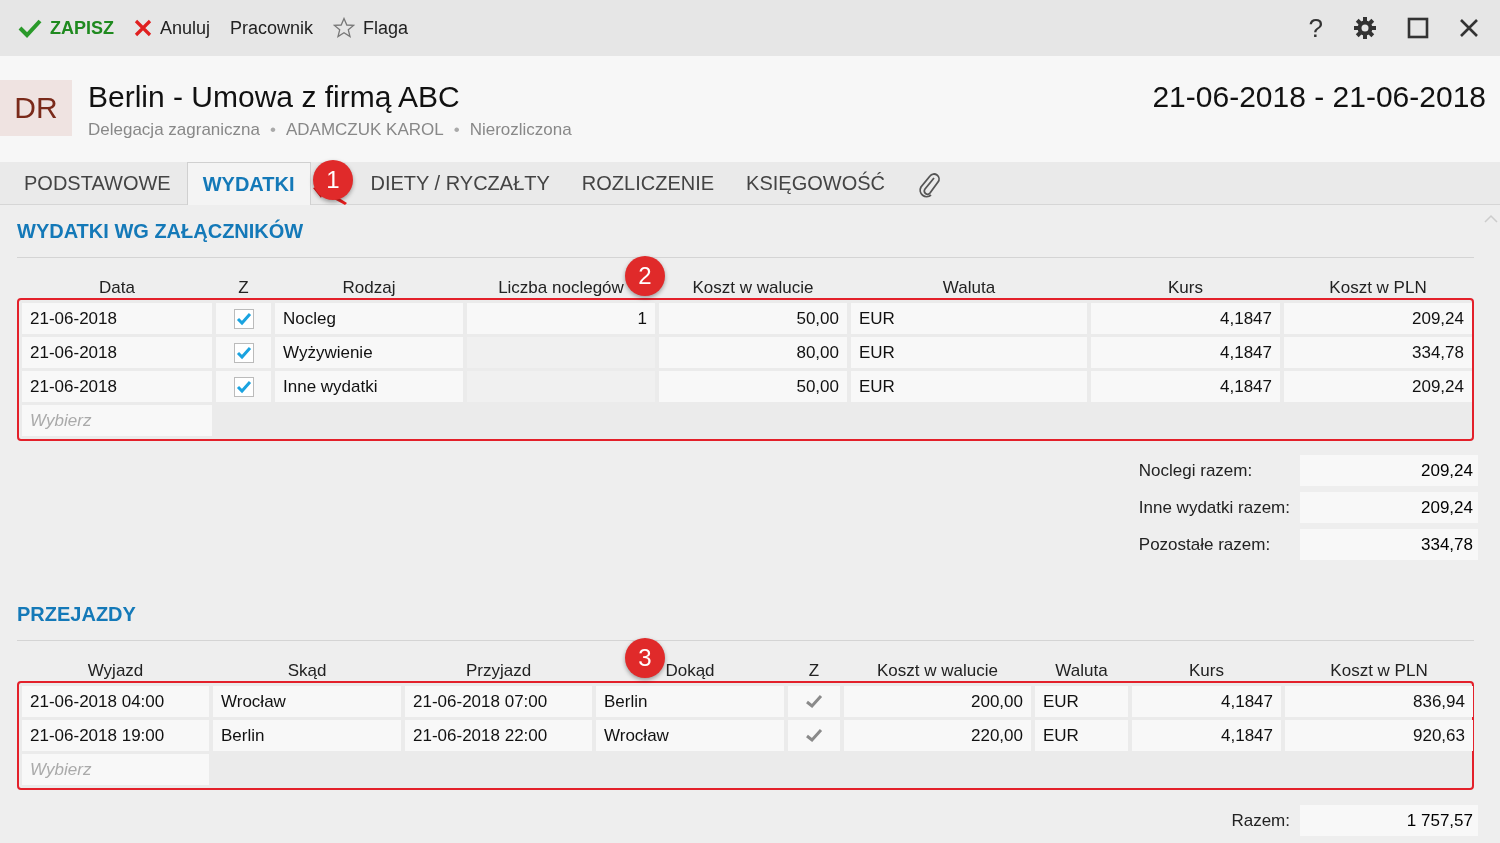 Image resolution: width=1500 pixels, height=843 pixels. Describe the element at coordinates (745, 231) in the screenshot. I see `section-title: WYDATKI WG ZAŁĄCZNIKÓW` at that location.